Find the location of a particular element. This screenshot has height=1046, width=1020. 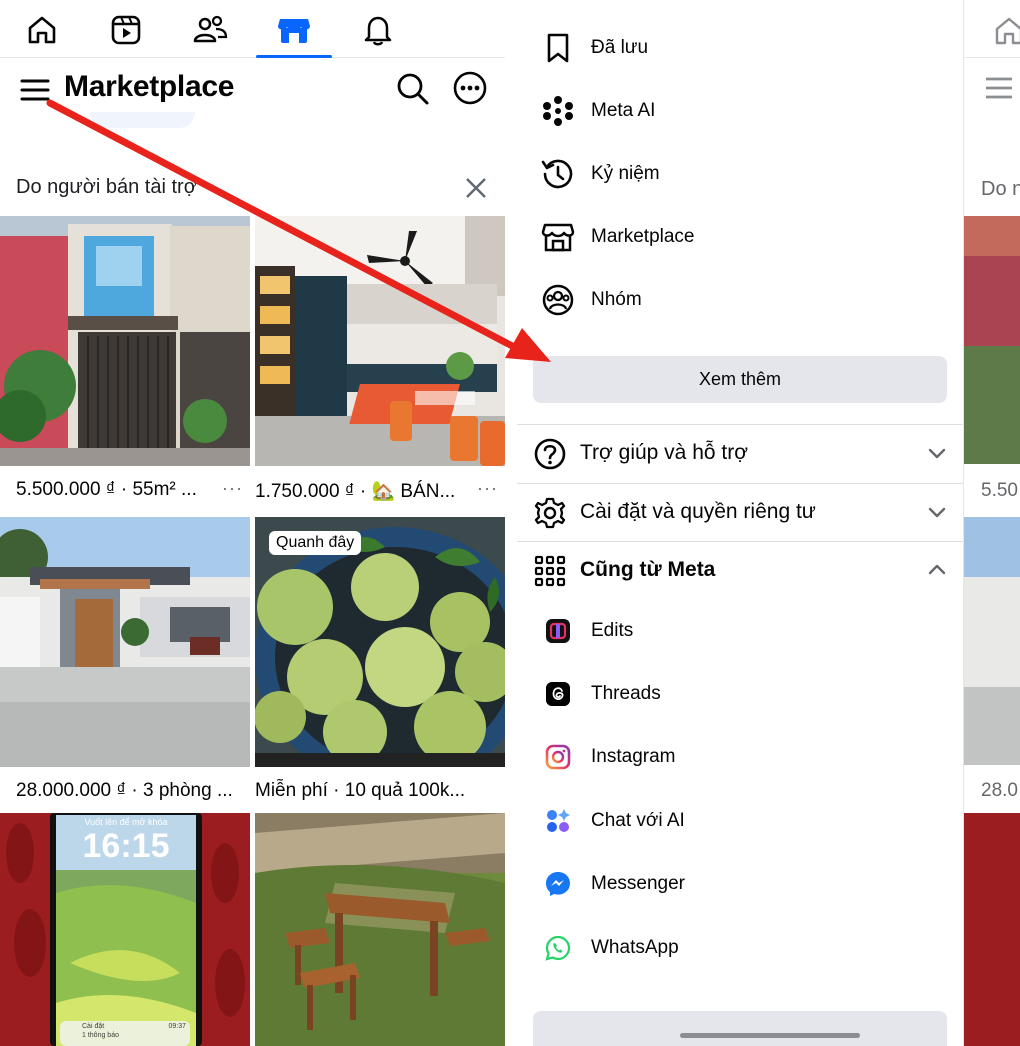

sliver-price: 28.0 is located at coordinates (999, 790).